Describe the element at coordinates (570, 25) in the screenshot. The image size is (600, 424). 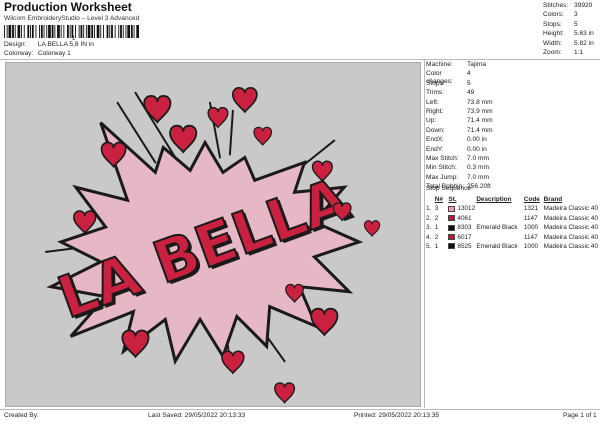
I see `stat-stops: Stops: 5` at that location.